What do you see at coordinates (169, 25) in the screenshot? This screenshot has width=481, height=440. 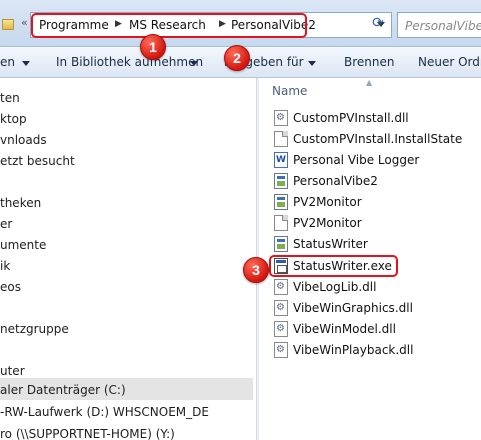 I see `highlight-breadcrumb-box` at bounding box center [169, 25].